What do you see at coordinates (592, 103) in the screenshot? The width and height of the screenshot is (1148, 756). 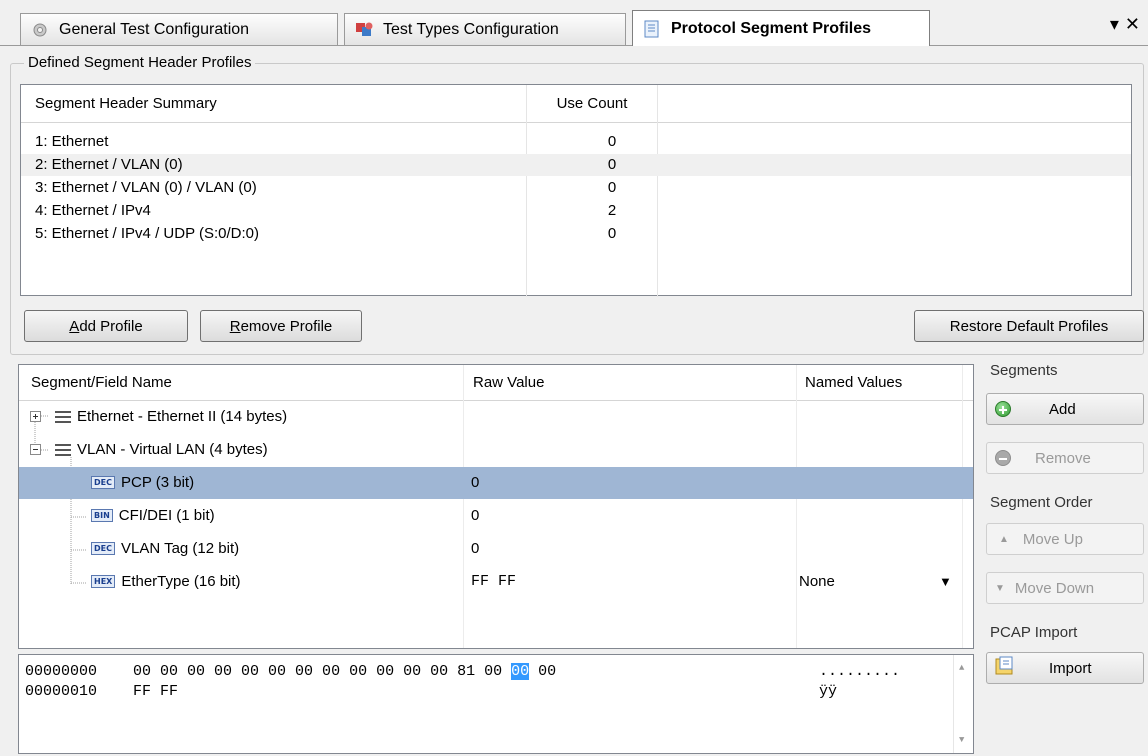 I see `column-header-use-count: Use Count` at bounding box center [592, 103].